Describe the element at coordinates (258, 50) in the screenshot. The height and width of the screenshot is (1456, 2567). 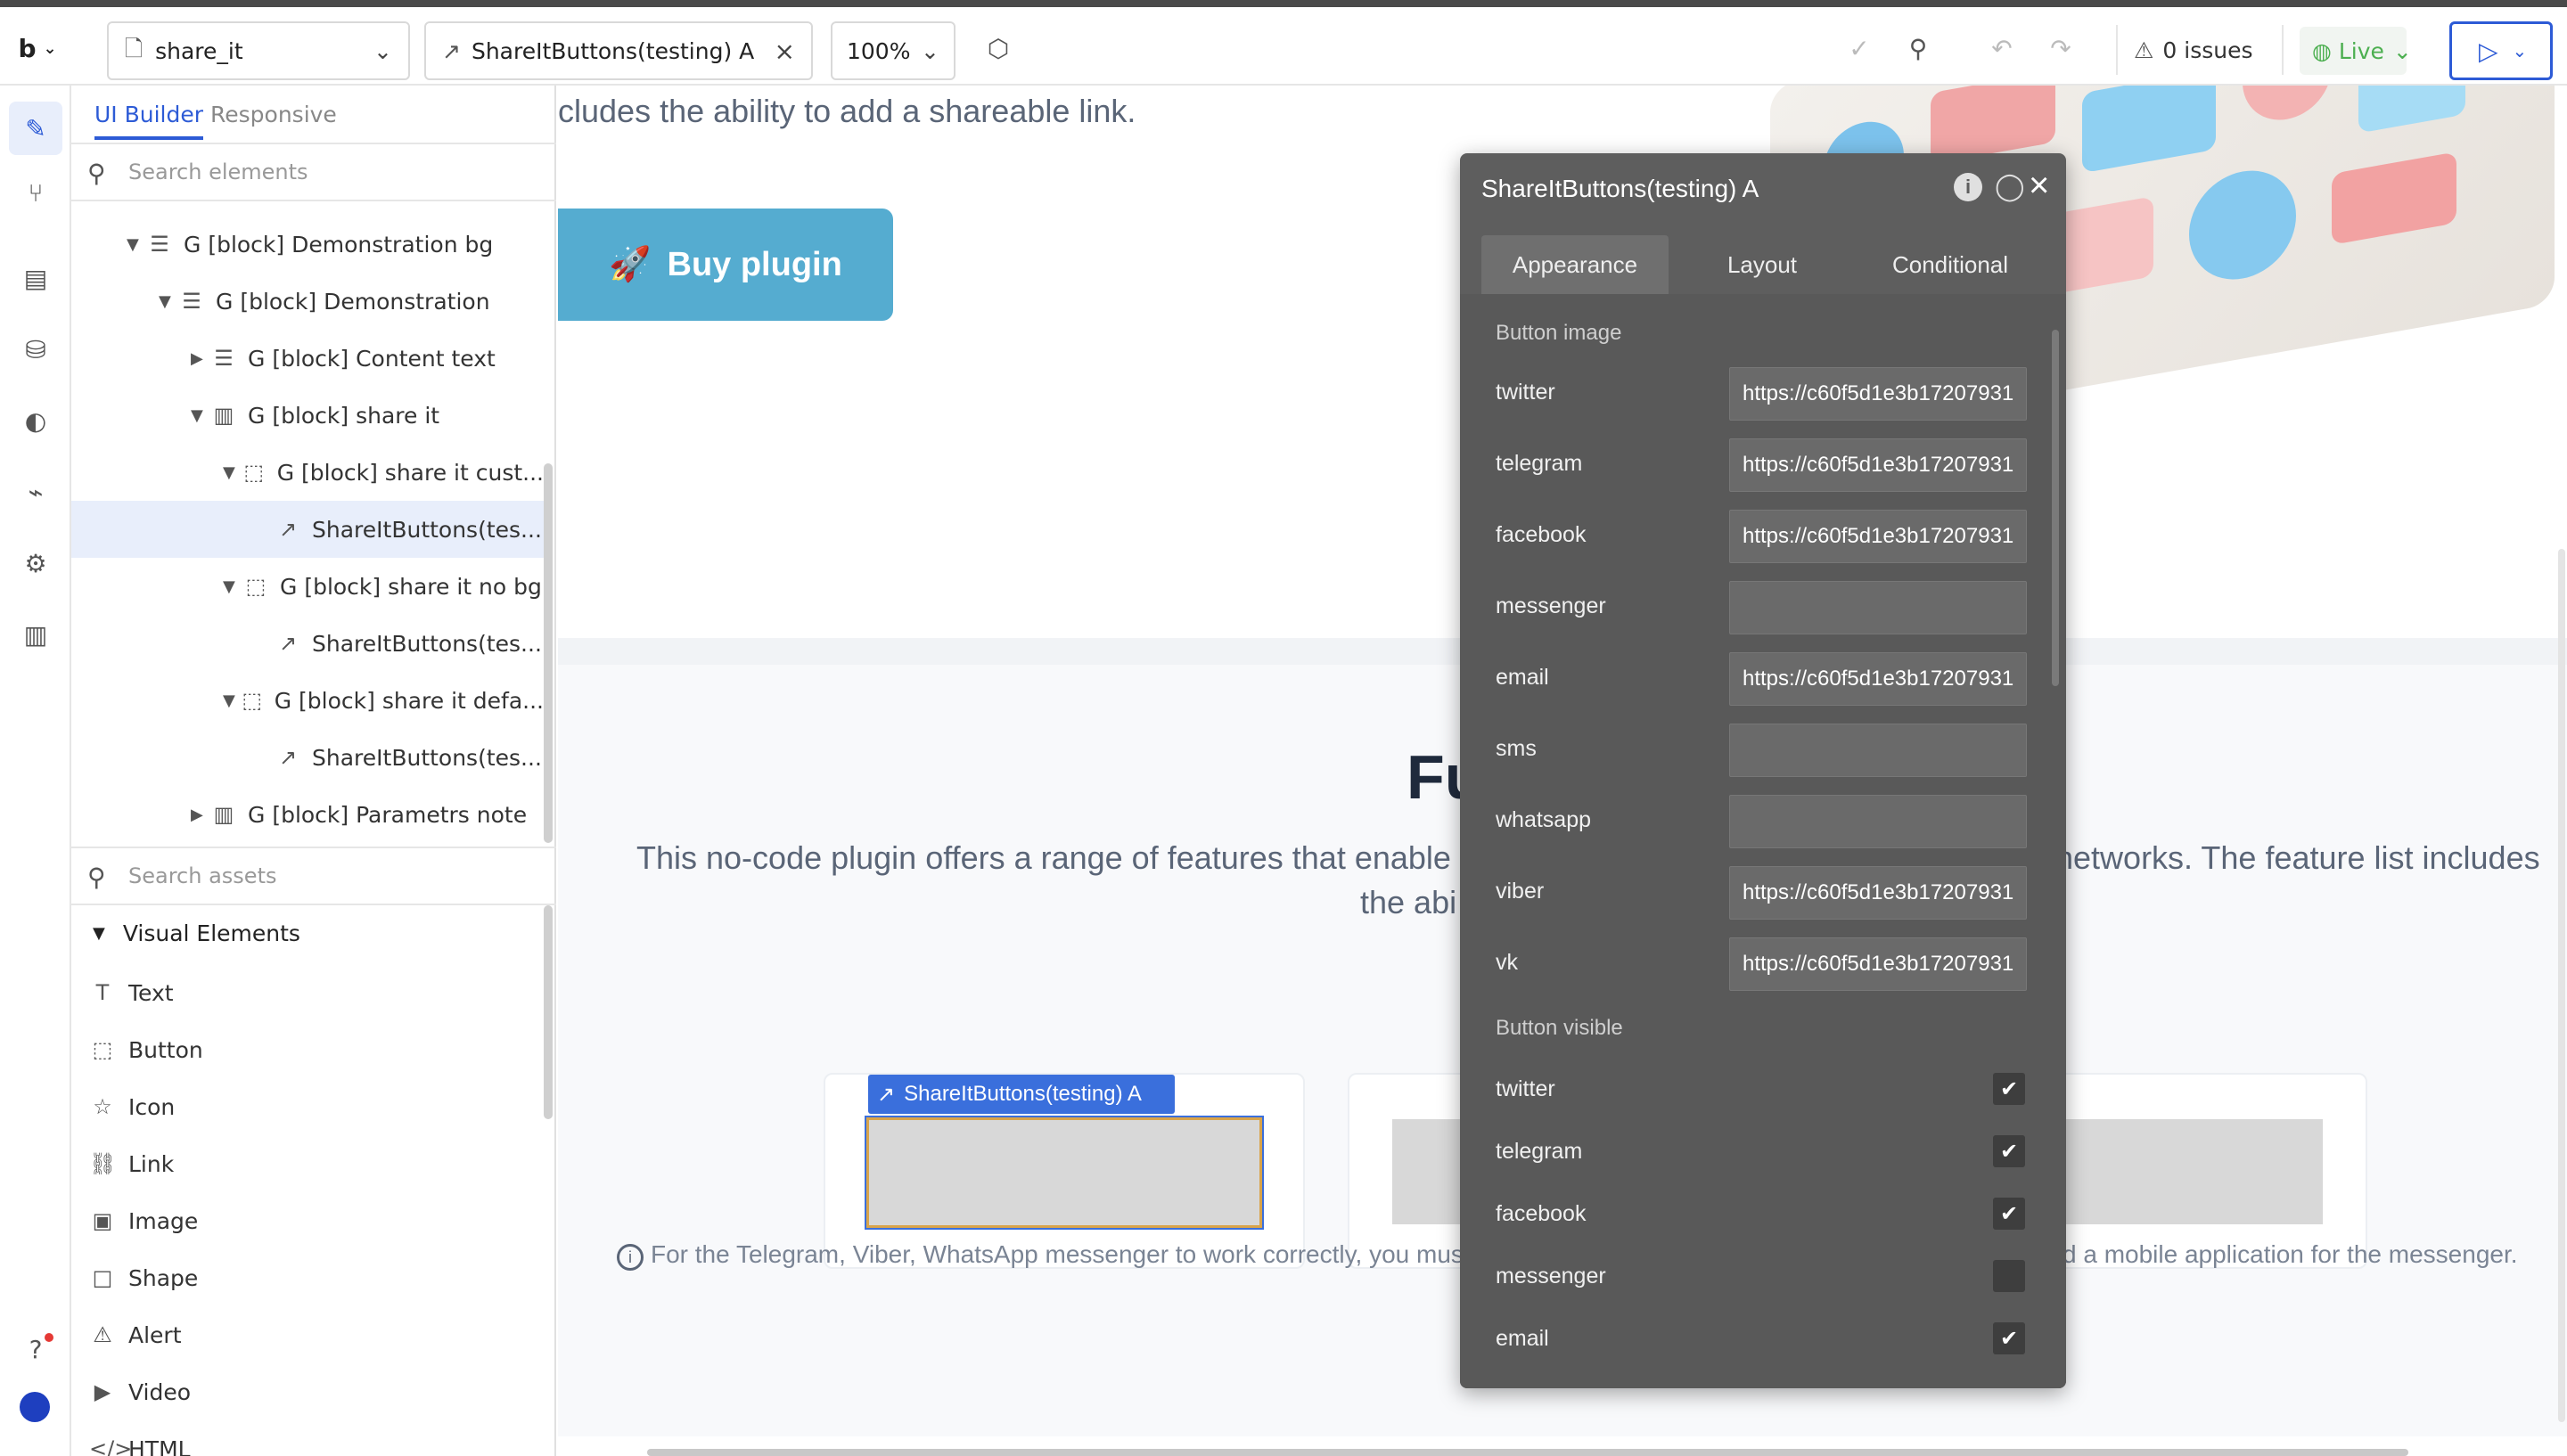
I see `page-selector: 🗋 share_it ⌄` at that location.